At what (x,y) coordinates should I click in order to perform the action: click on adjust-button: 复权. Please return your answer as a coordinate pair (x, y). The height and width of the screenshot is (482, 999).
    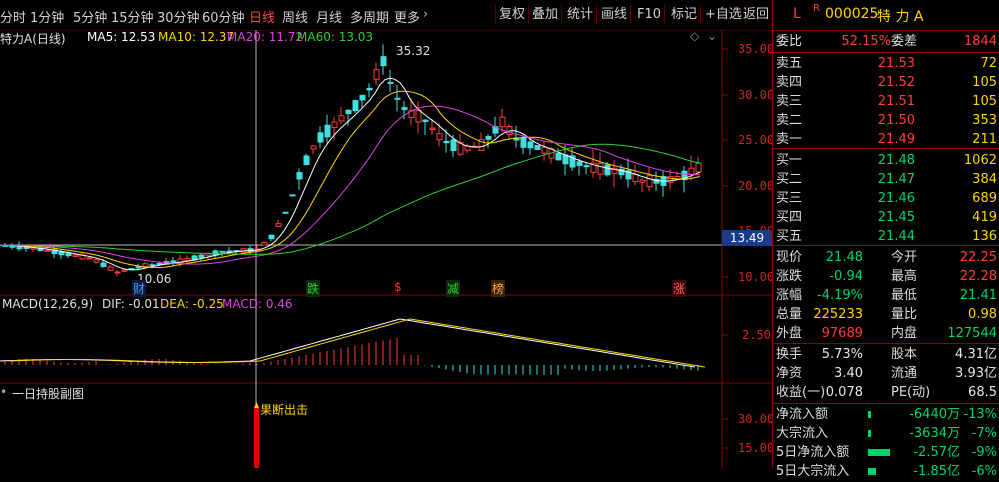
    Looking at the image, I should click on (512, 14).